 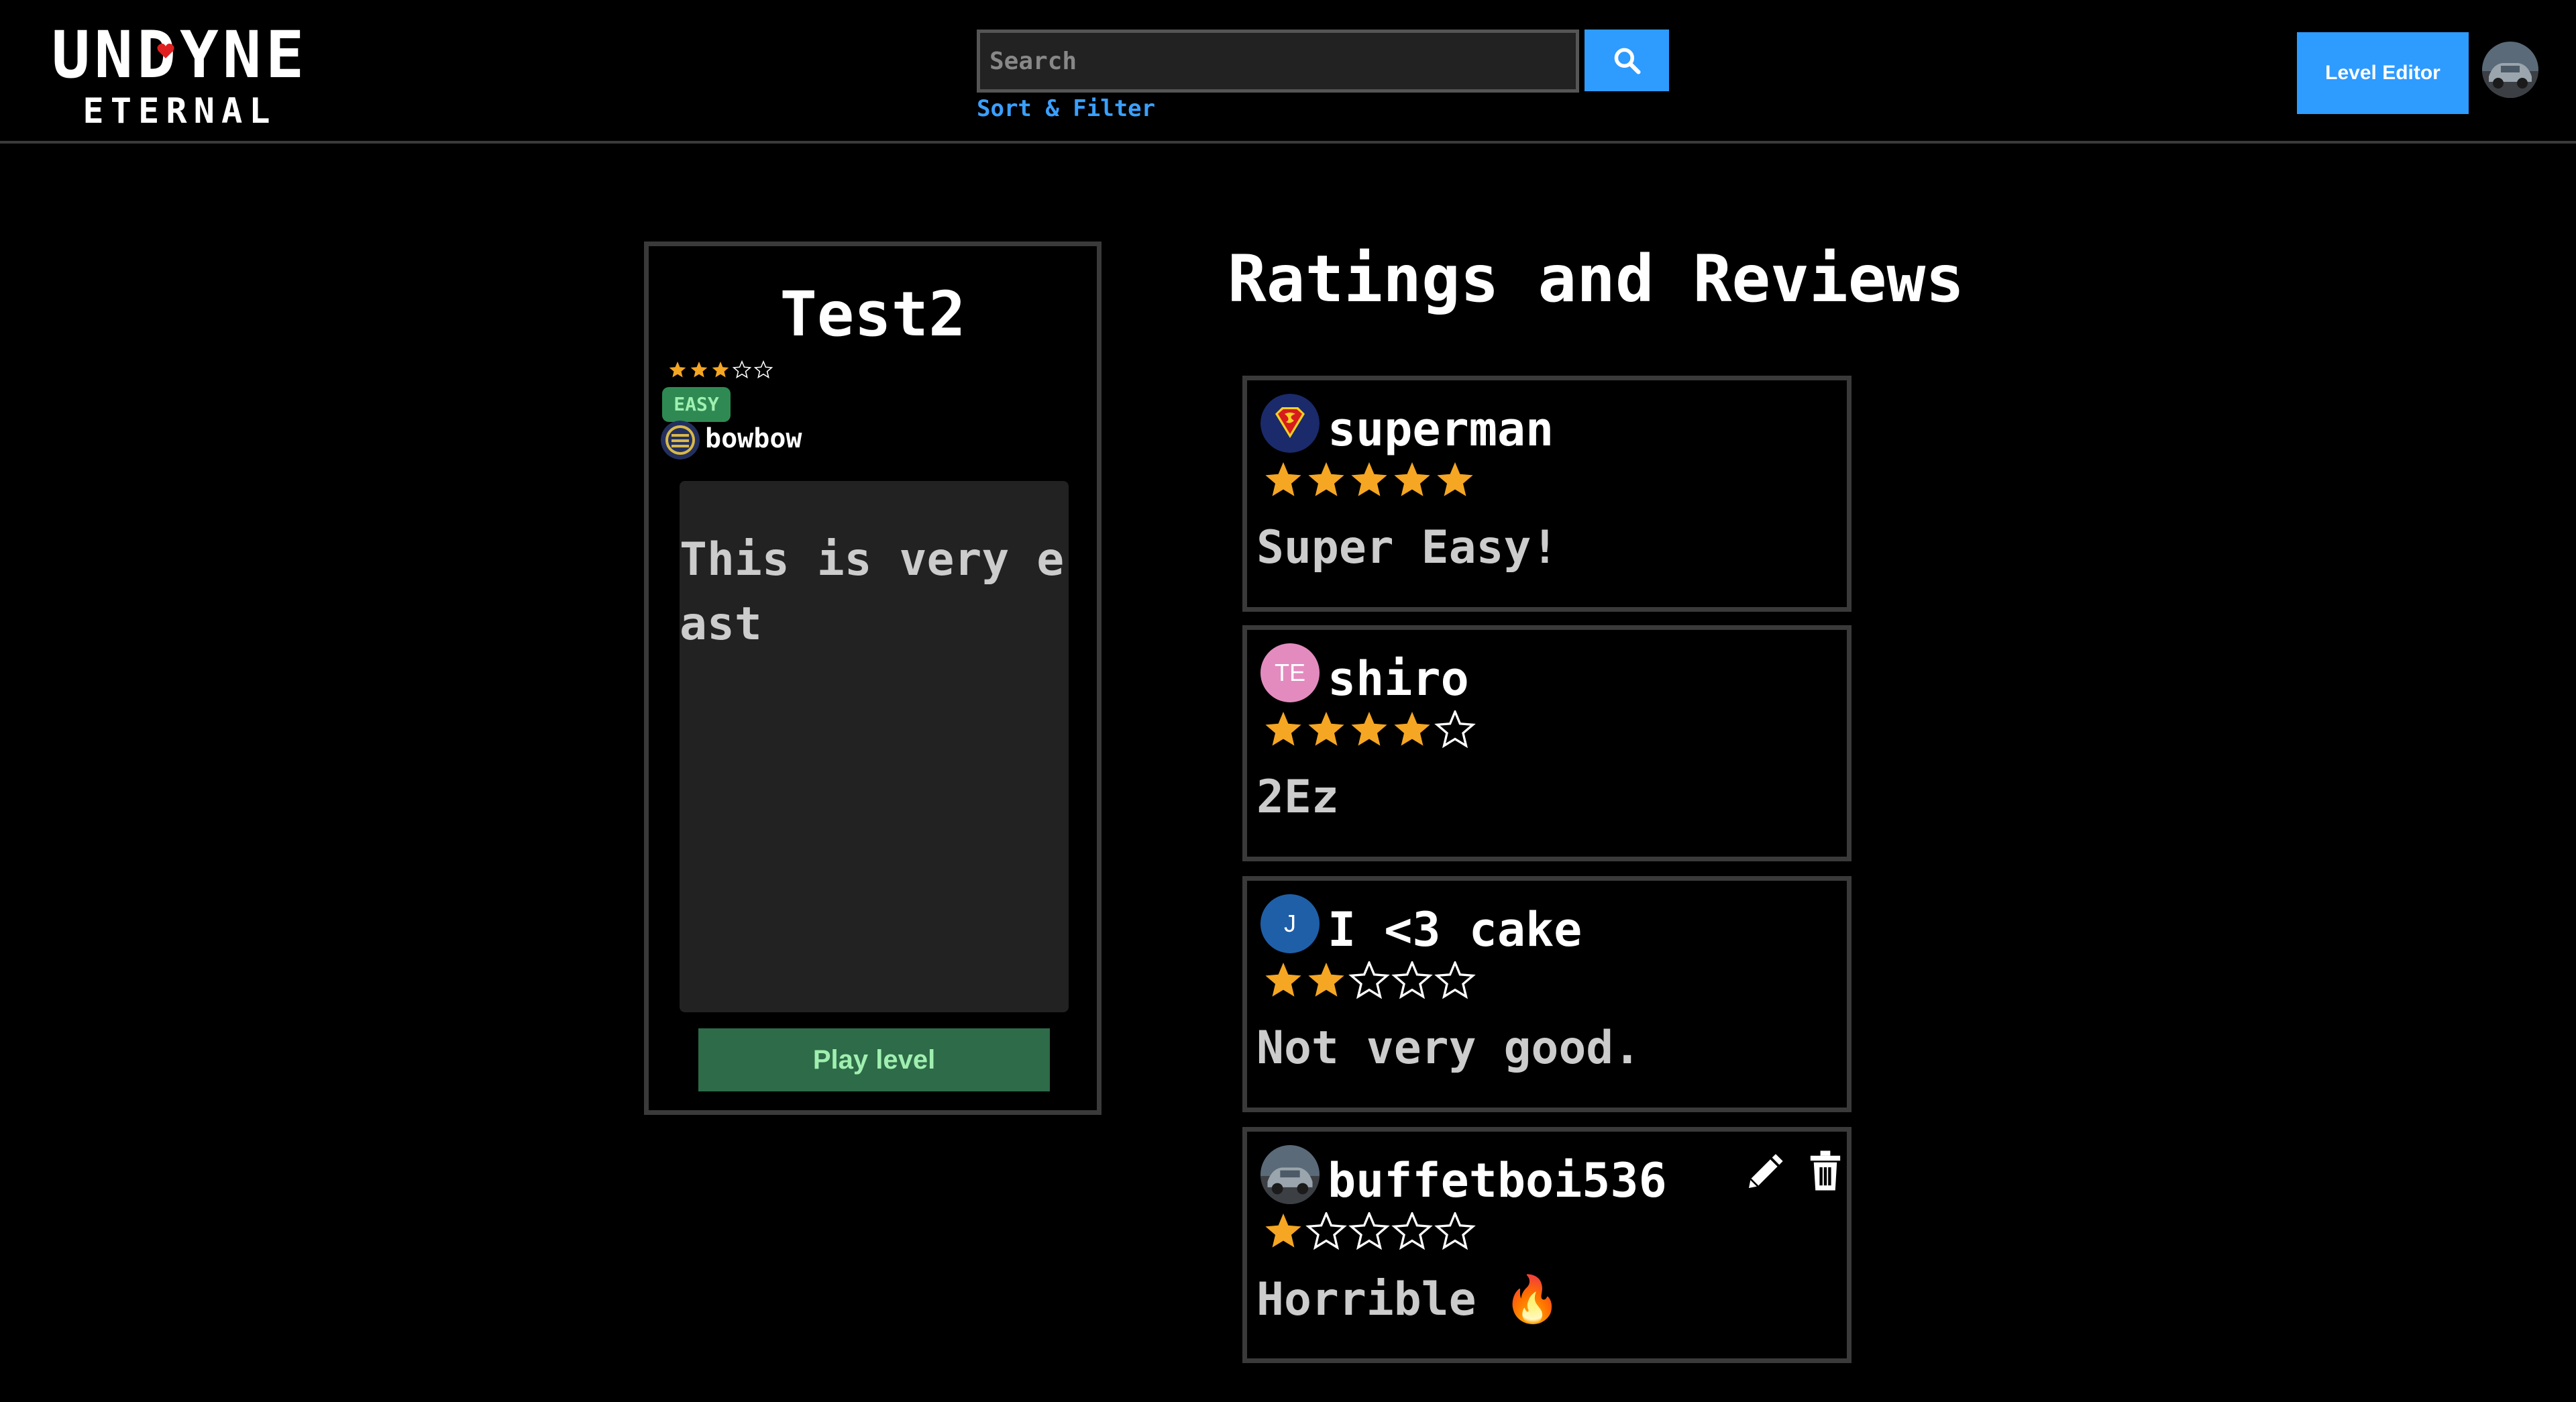 What do you see at coordinates (1546, 1245) in the screenshot?
I see `review-card: buffetboi536 Horrible 🔥` at bounding box center [1546, 1245].